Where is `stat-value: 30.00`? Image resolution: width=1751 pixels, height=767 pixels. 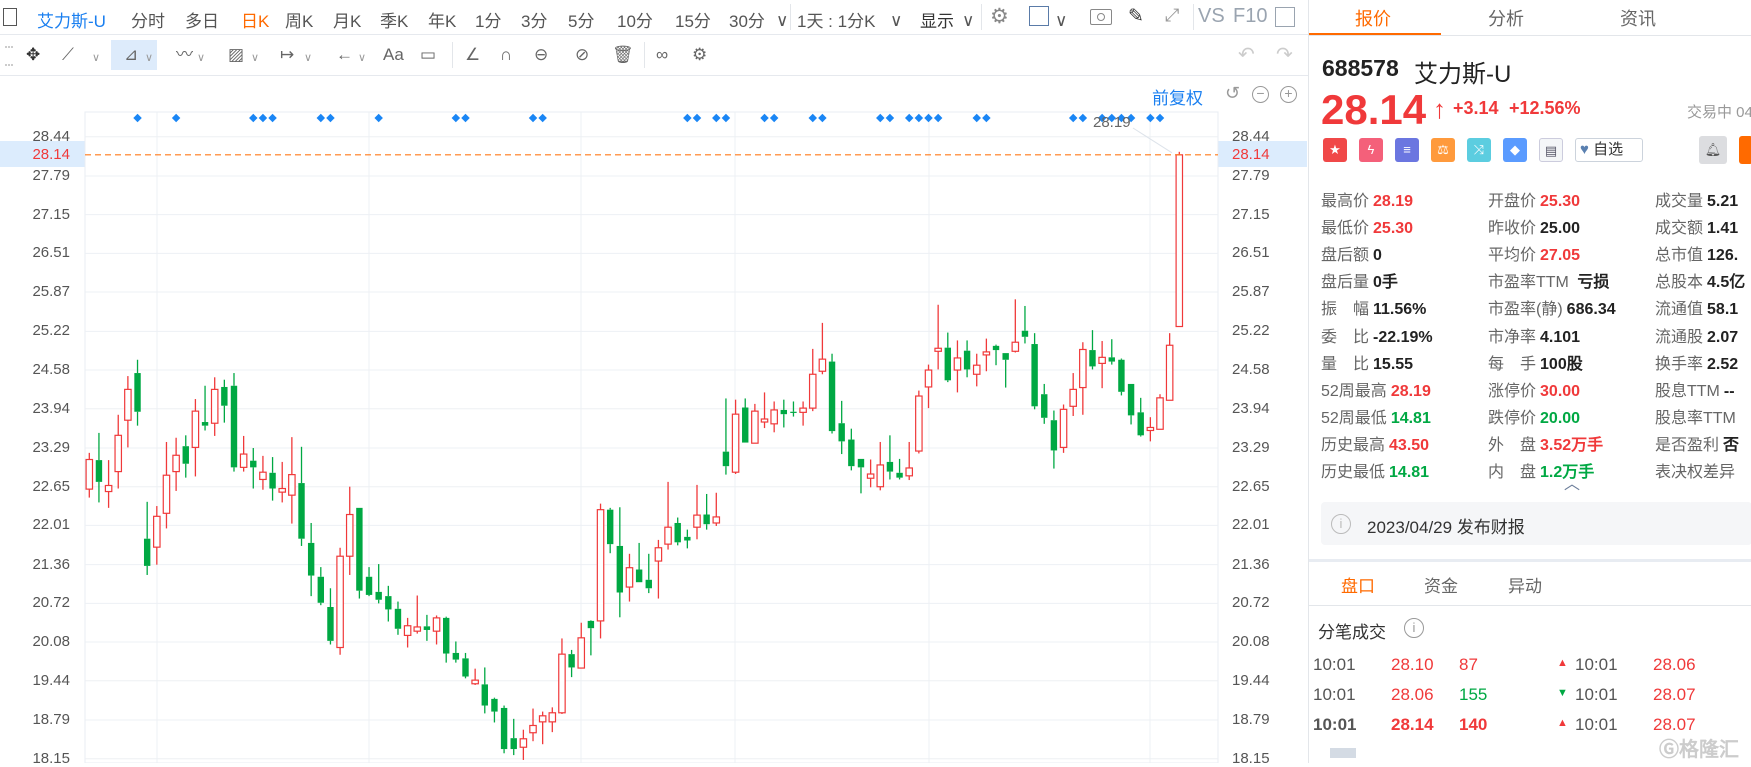 stat-value: 30.00 is located at coordinates (1560, 391).